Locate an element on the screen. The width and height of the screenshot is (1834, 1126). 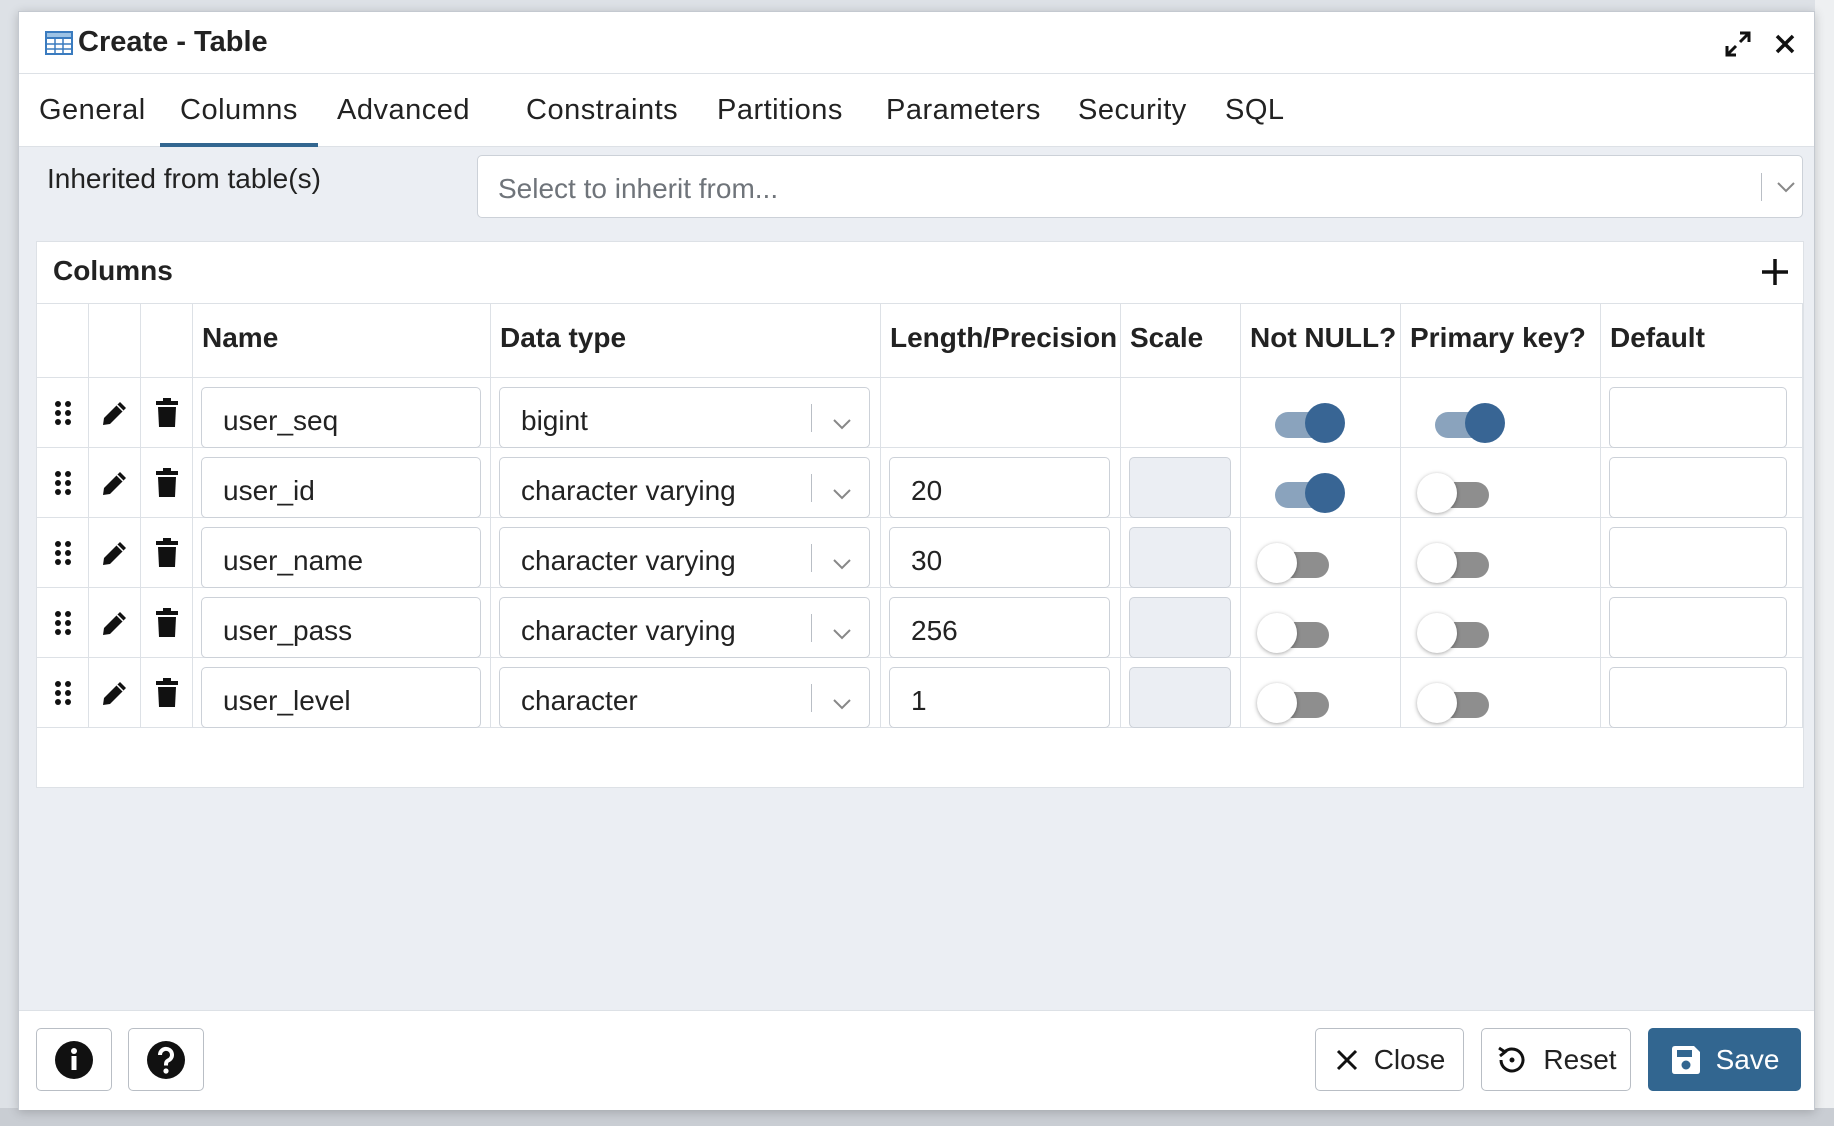
dialog-titlebar: Create - Table is located at coordinates (916, 43).